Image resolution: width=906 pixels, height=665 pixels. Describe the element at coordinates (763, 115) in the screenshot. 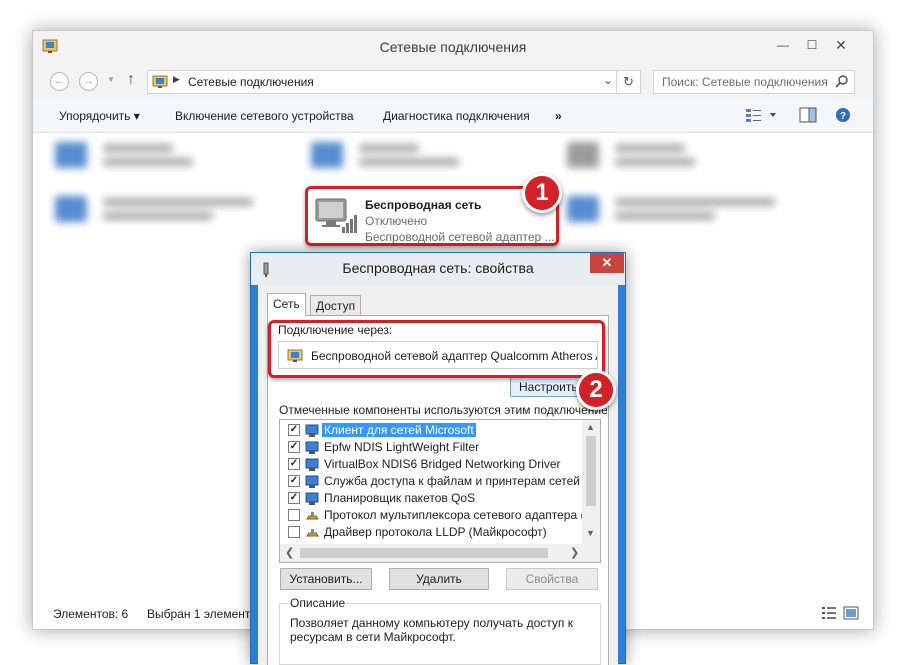

I see `change-view-icon` at that location.